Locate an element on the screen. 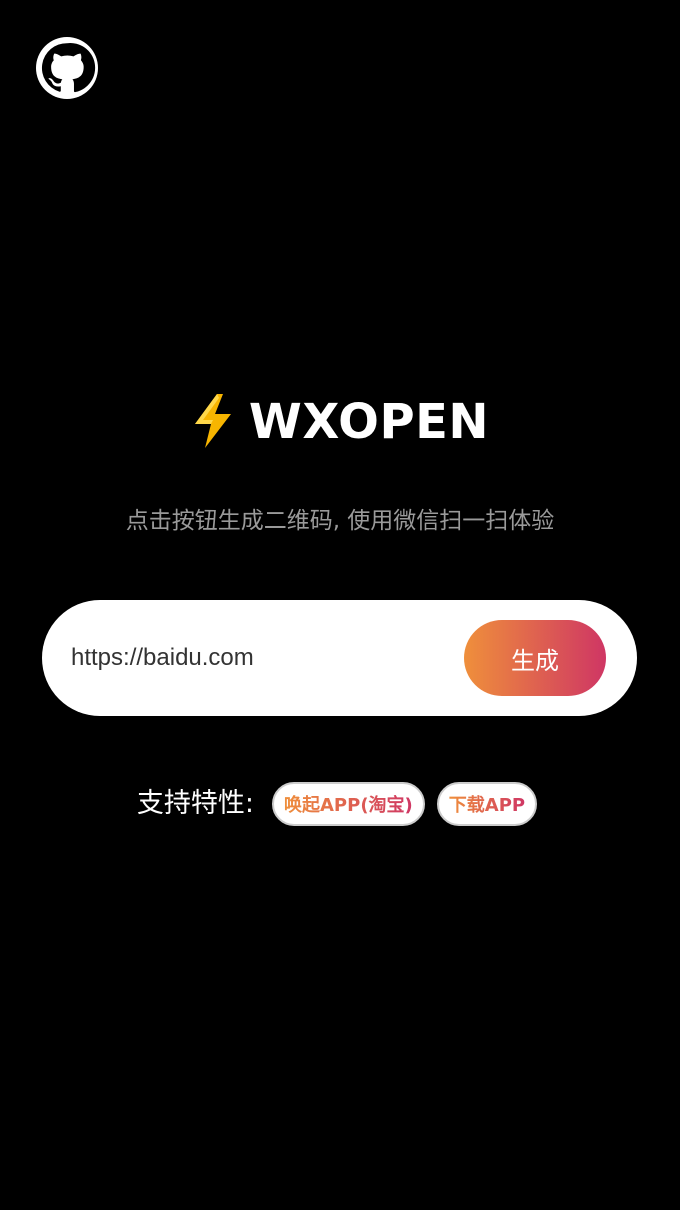  hero-title-row: WXOPEN is located at coordinates (340, 422).